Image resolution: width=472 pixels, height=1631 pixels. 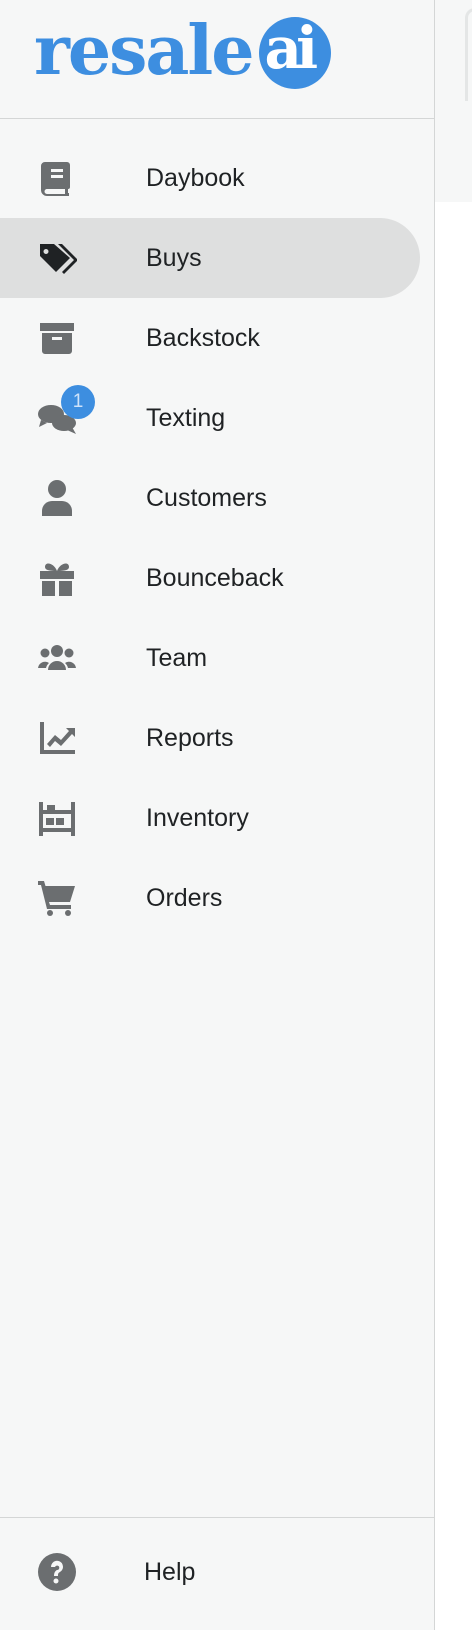 What do you see at coordinates (468, 54) in the screenshot?
I see `content-card-corner` at bounding box center [468, 54].